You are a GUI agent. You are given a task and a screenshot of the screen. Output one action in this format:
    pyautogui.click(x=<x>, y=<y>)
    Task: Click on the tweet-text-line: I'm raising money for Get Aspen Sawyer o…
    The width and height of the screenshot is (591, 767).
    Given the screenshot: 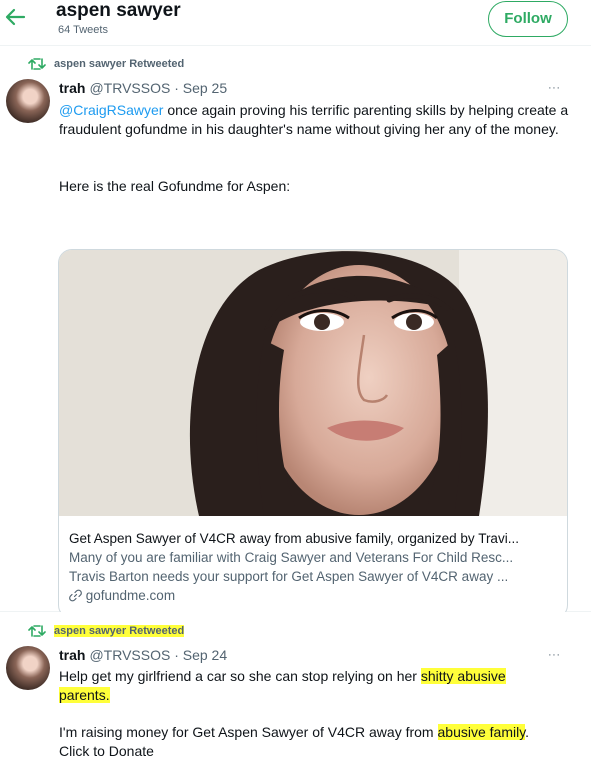 What is the action you would take?
    pyautogui.click(x=320, y=732)
    